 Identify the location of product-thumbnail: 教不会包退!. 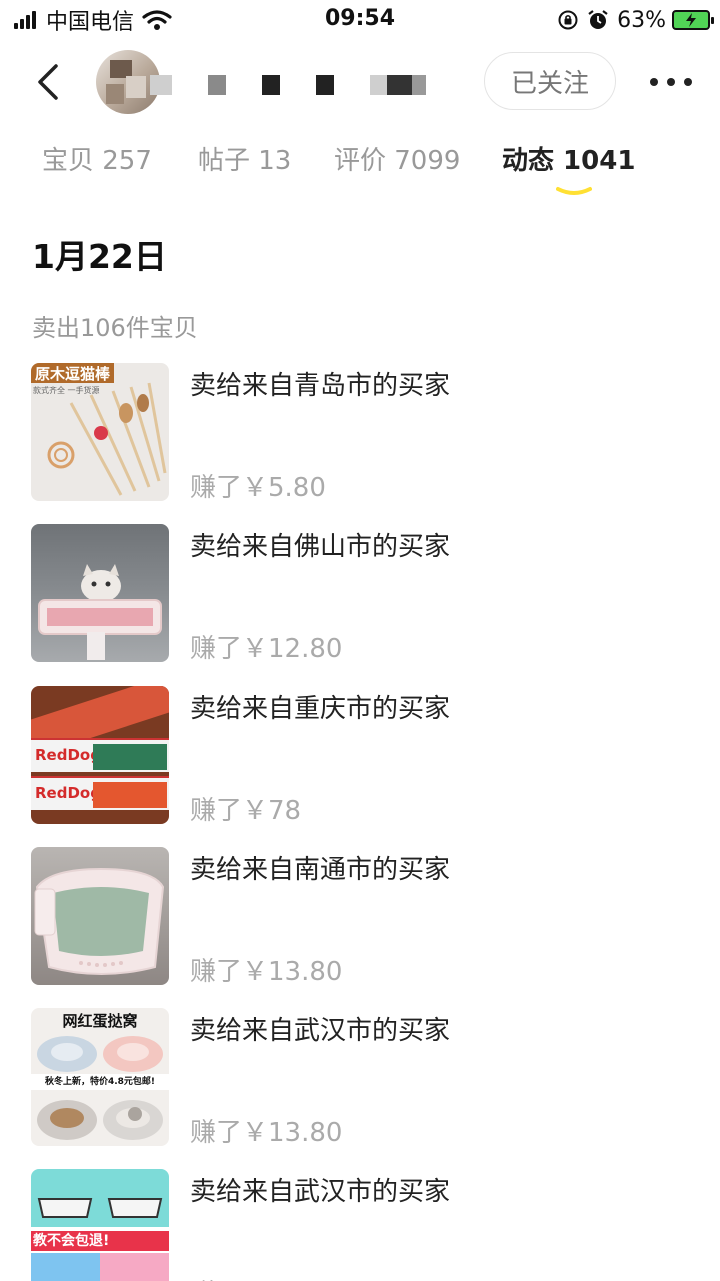
(100, 1225).